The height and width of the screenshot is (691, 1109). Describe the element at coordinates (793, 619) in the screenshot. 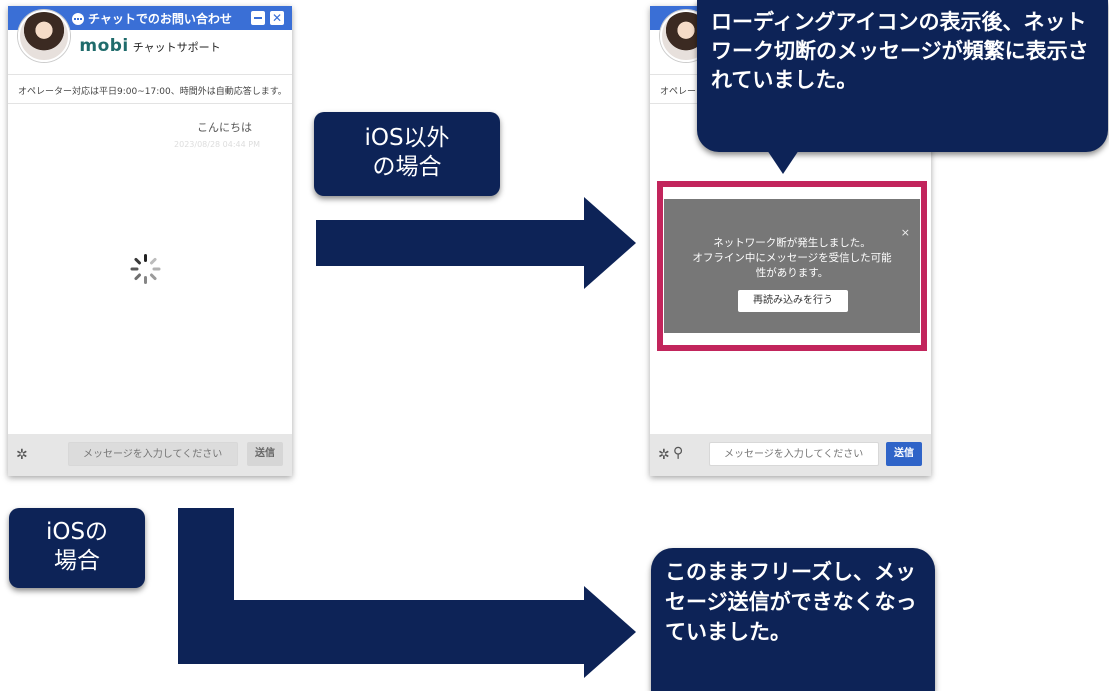

I see `ios-result-callout: このままフリーズし、メッセージ送信ができなくなっていました。` at that location.